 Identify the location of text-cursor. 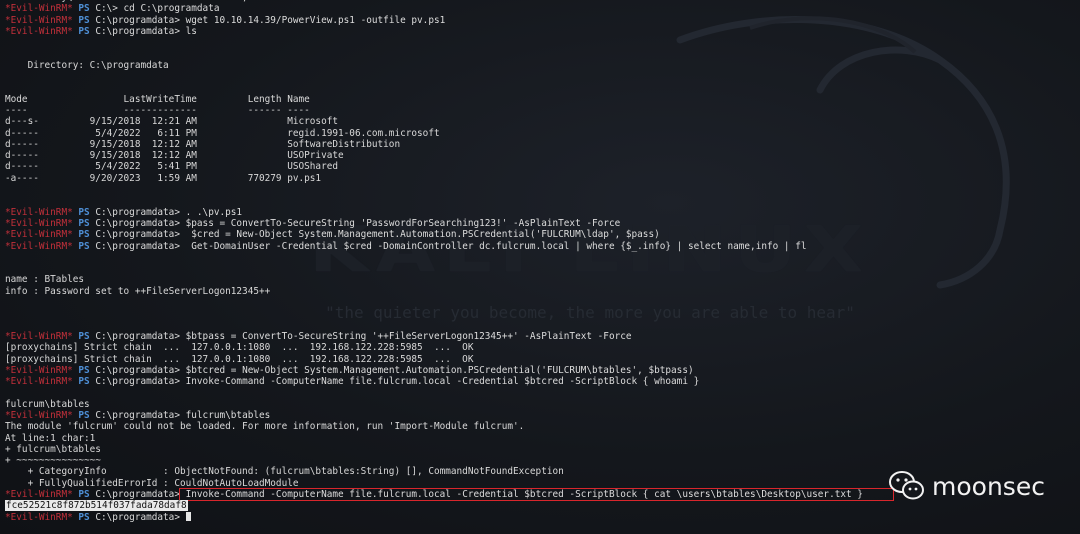
(188, 516).